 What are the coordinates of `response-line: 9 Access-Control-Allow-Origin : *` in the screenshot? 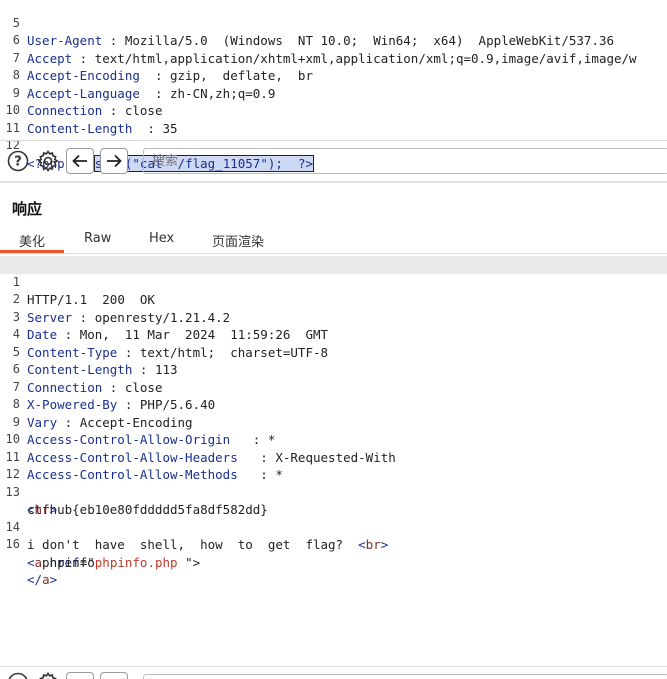 It's located at (333, 422).